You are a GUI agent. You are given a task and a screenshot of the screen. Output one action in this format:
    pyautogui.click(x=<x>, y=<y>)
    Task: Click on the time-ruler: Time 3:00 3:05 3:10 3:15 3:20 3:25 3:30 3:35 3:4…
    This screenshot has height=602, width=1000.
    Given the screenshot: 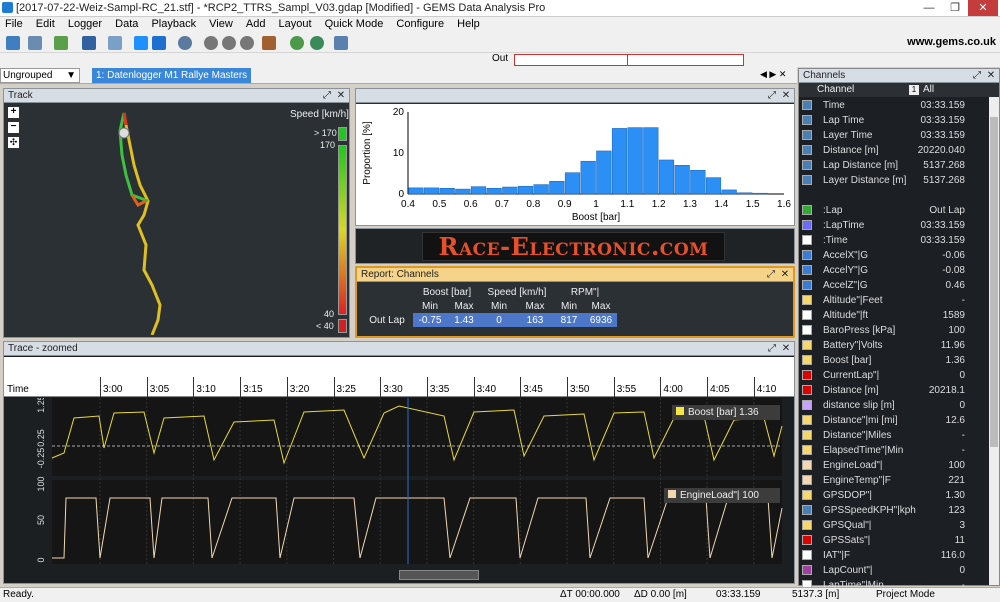 What is the action you would take?
    pyautogui.click(x=399, y=377)
    